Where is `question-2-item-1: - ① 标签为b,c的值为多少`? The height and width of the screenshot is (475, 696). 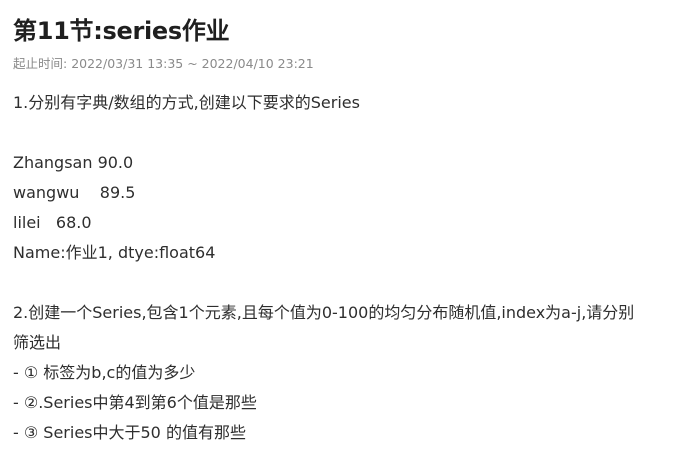
question-2-item-1: - ① 标签为b,c的值为多少 is located at coordinates (104, 372).